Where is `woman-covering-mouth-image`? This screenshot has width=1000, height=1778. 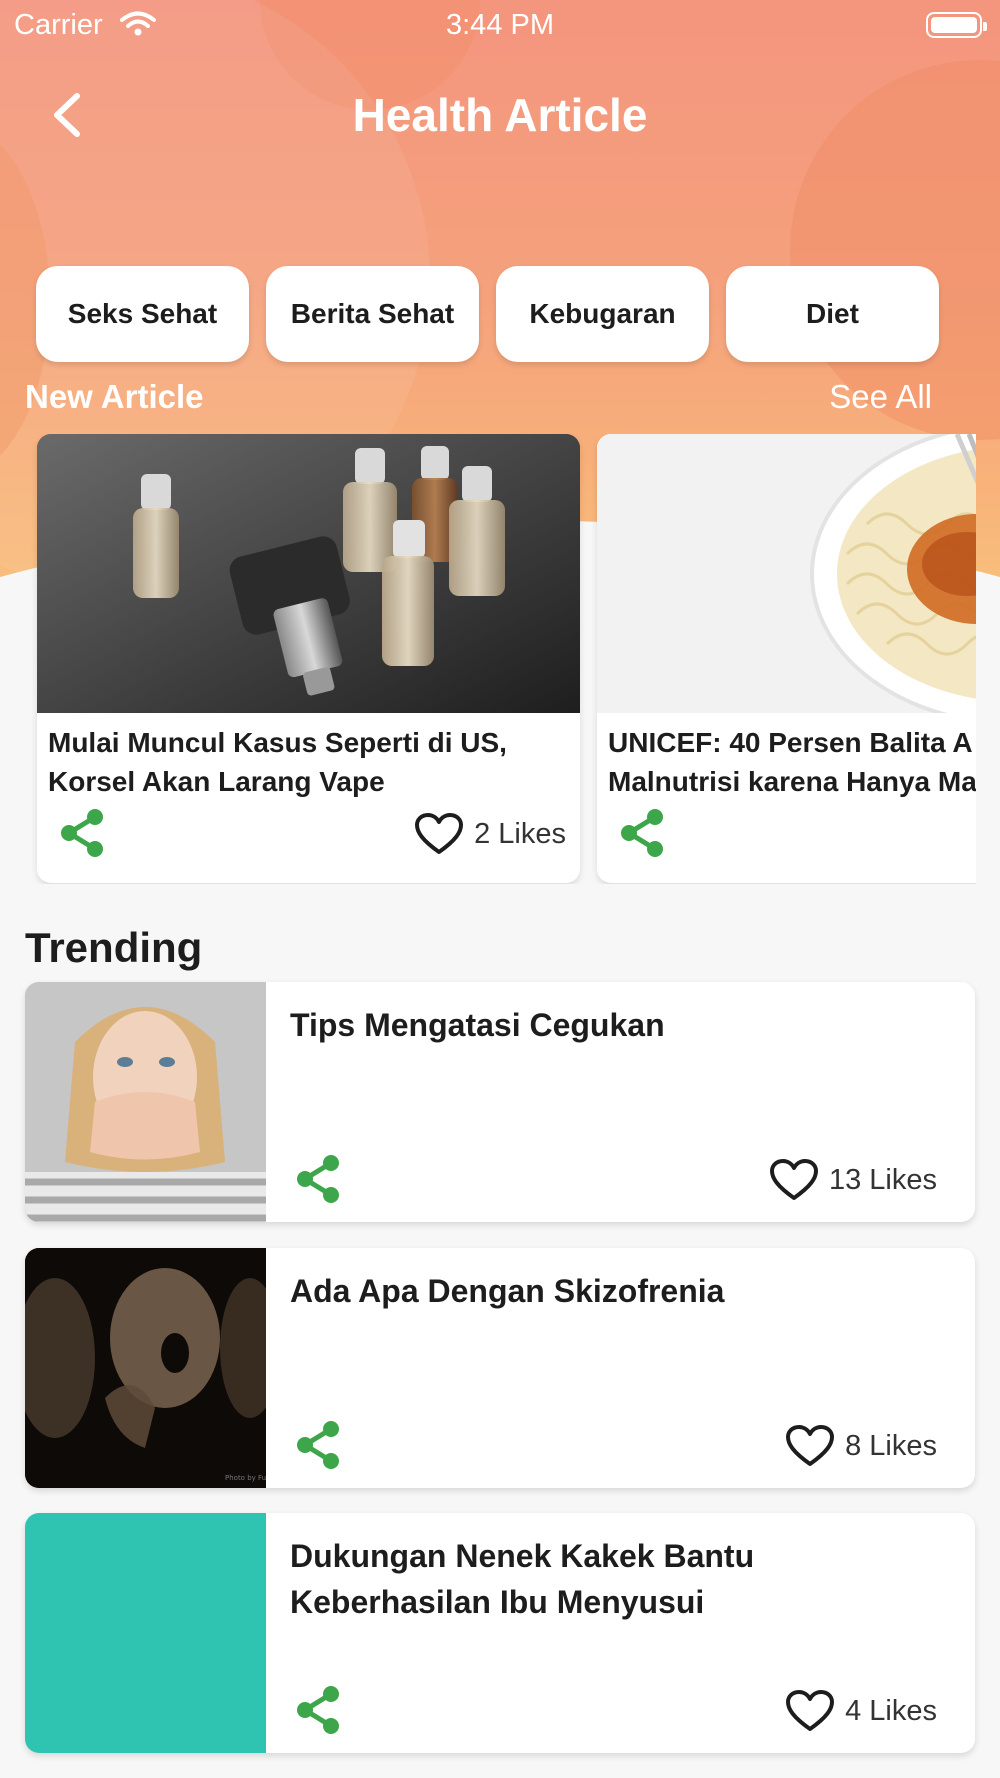
woman-covering-mouth-image is located at coordinates (145, 1102).